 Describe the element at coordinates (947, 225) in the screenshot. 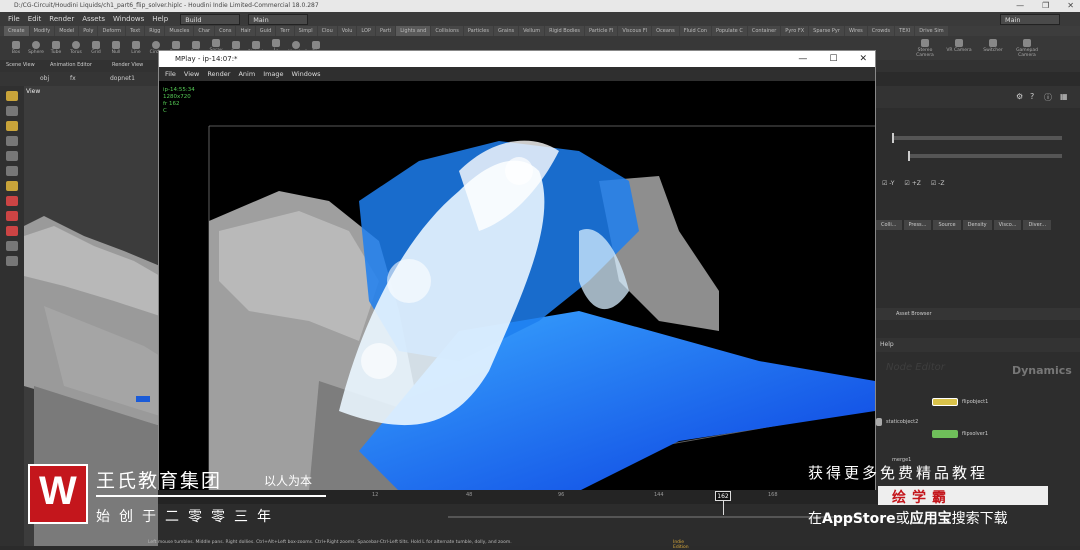

I see `tab-source: Source` at that location.